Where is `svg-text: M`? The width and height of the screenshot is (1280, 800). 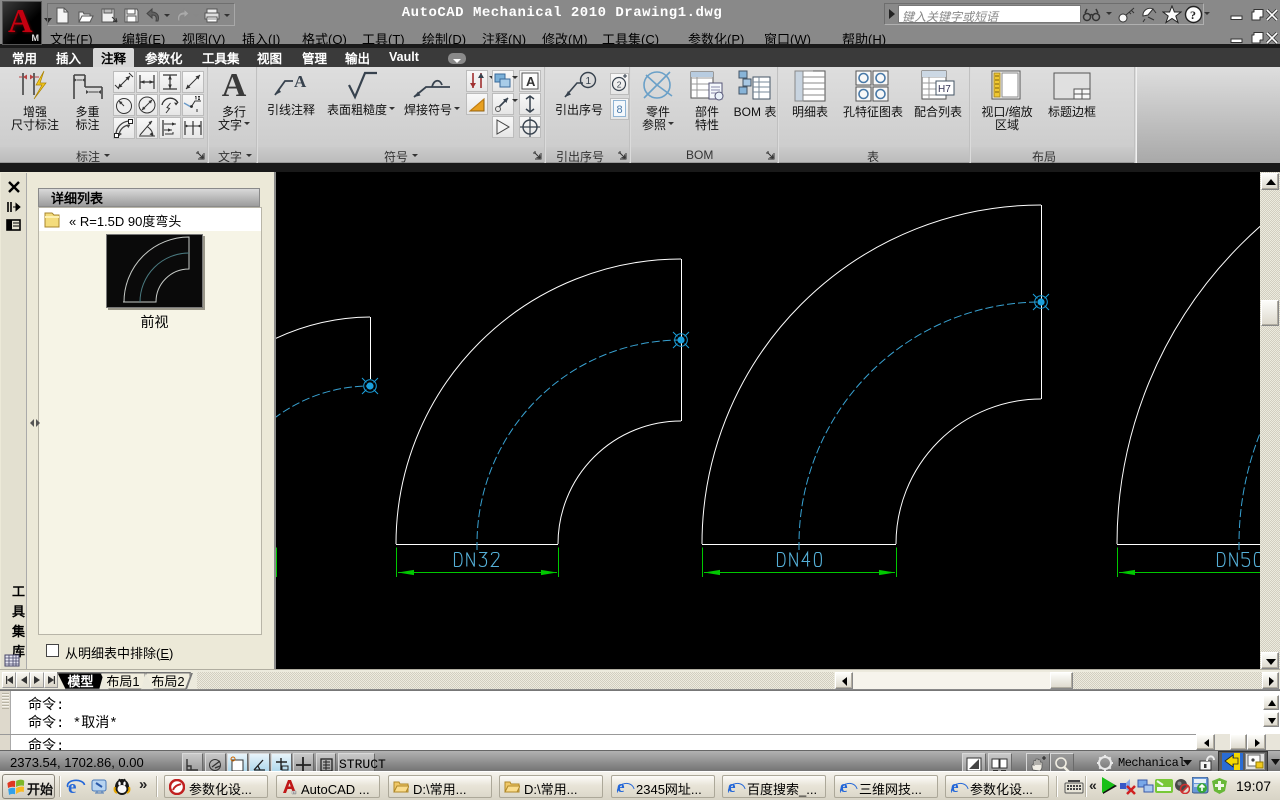 svg-text: M is located at coordinates (294, 793).